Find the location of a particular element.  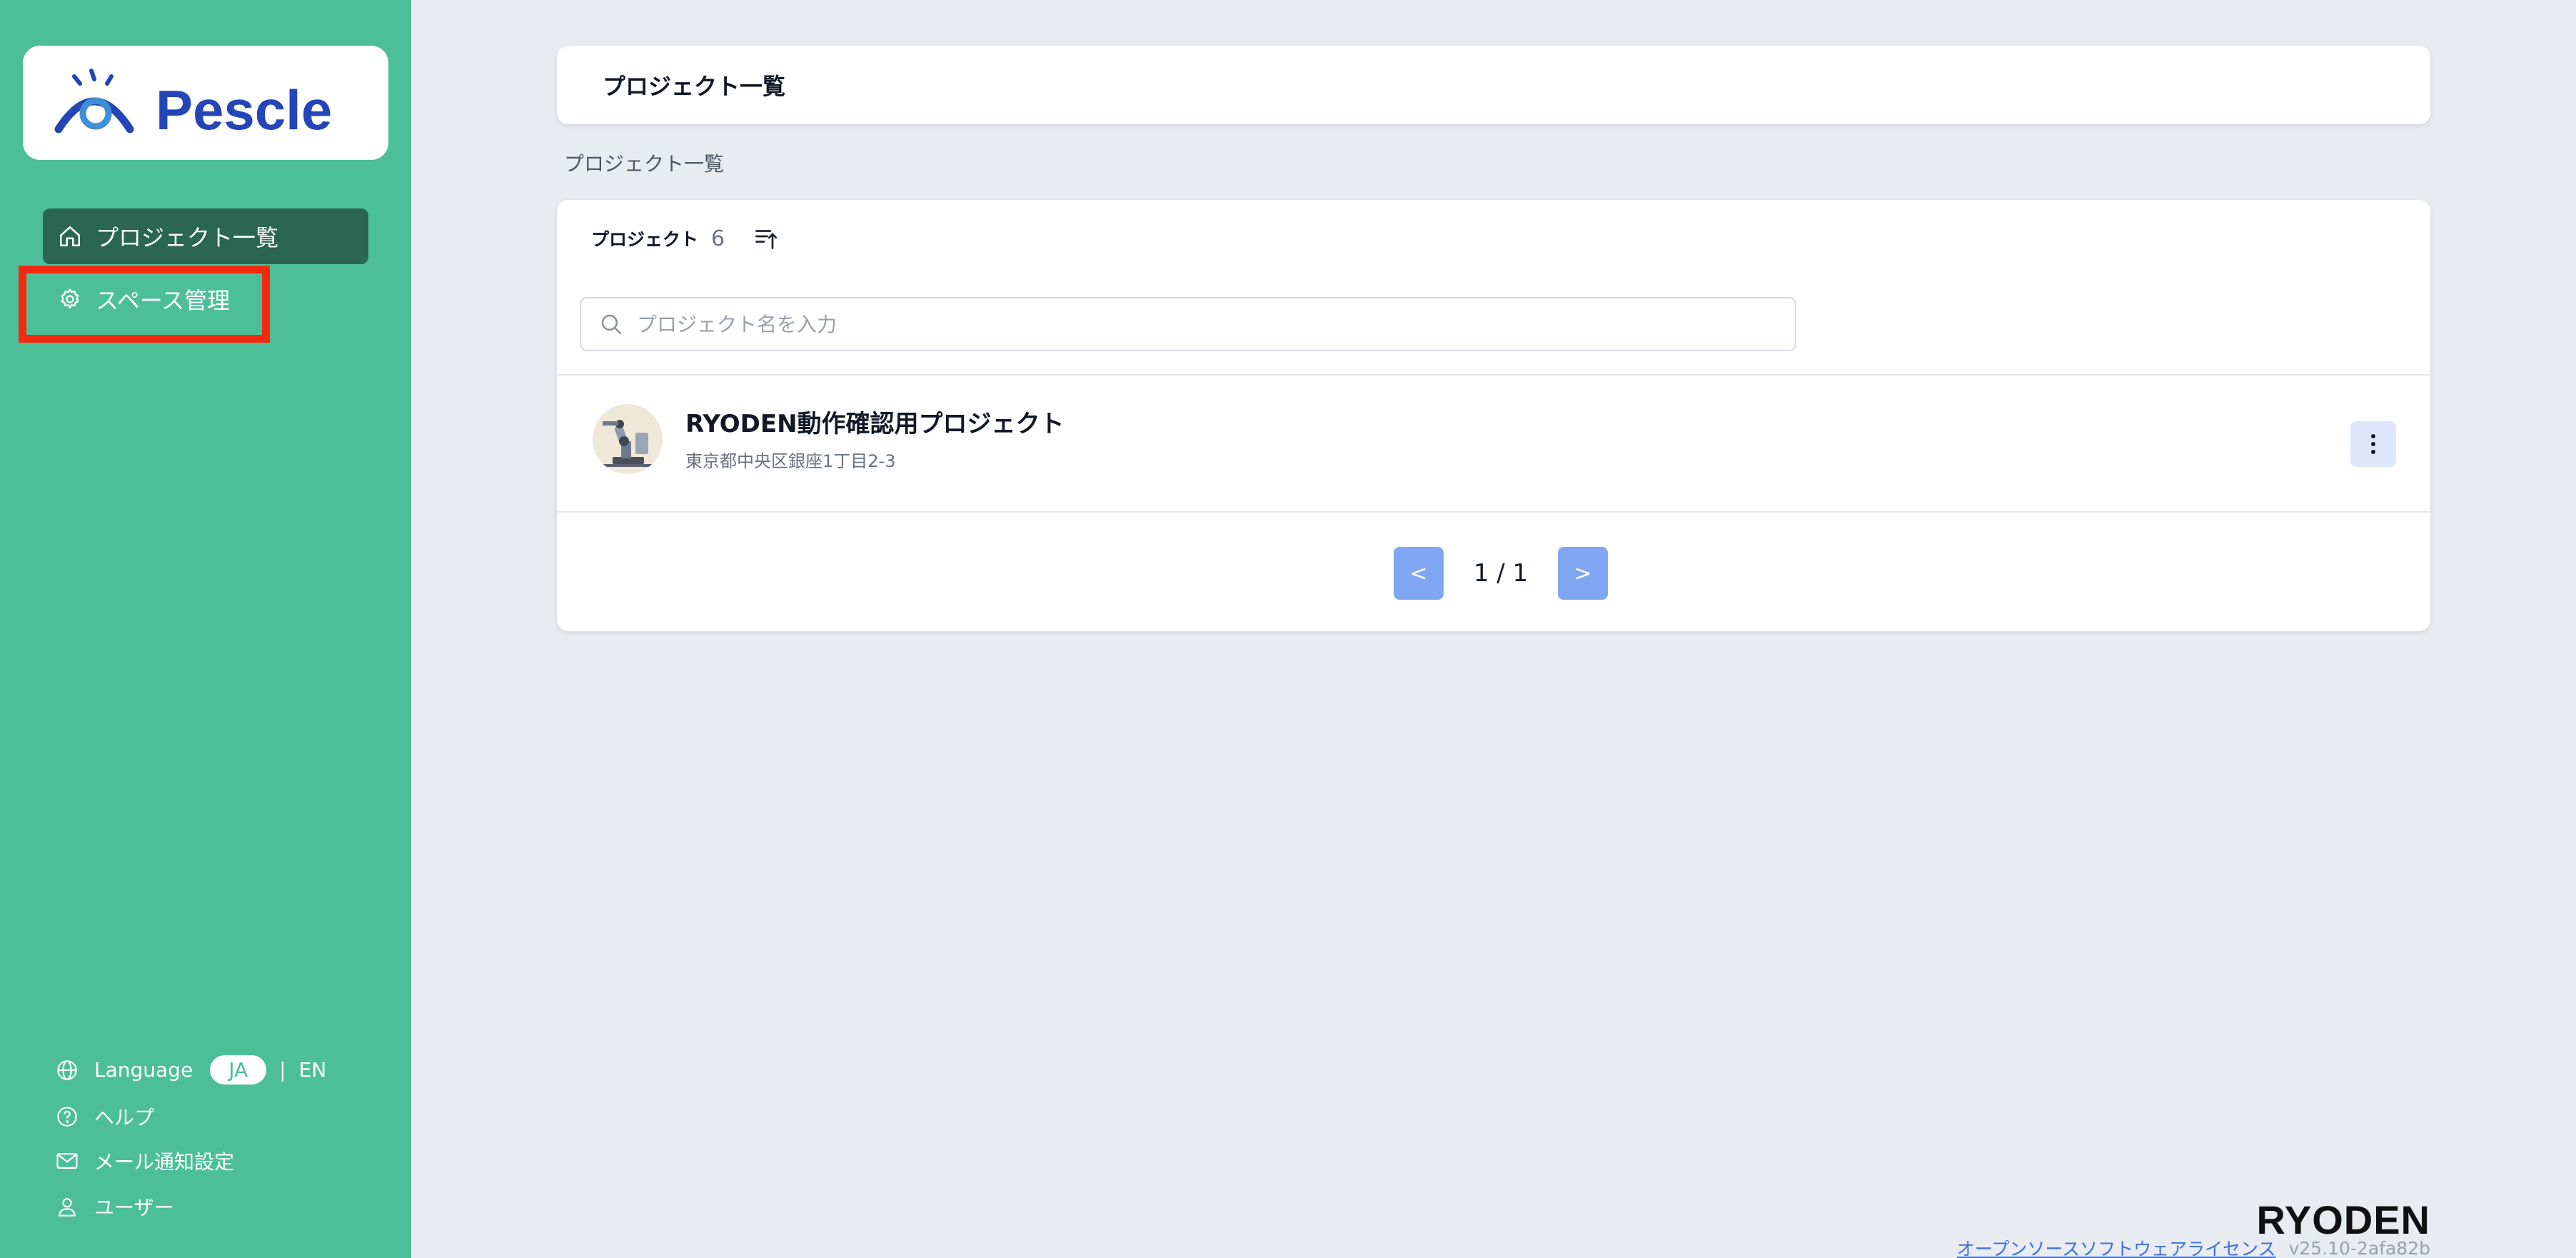

nav-item-label: スペース管理 is located at coordinates (164, 300).